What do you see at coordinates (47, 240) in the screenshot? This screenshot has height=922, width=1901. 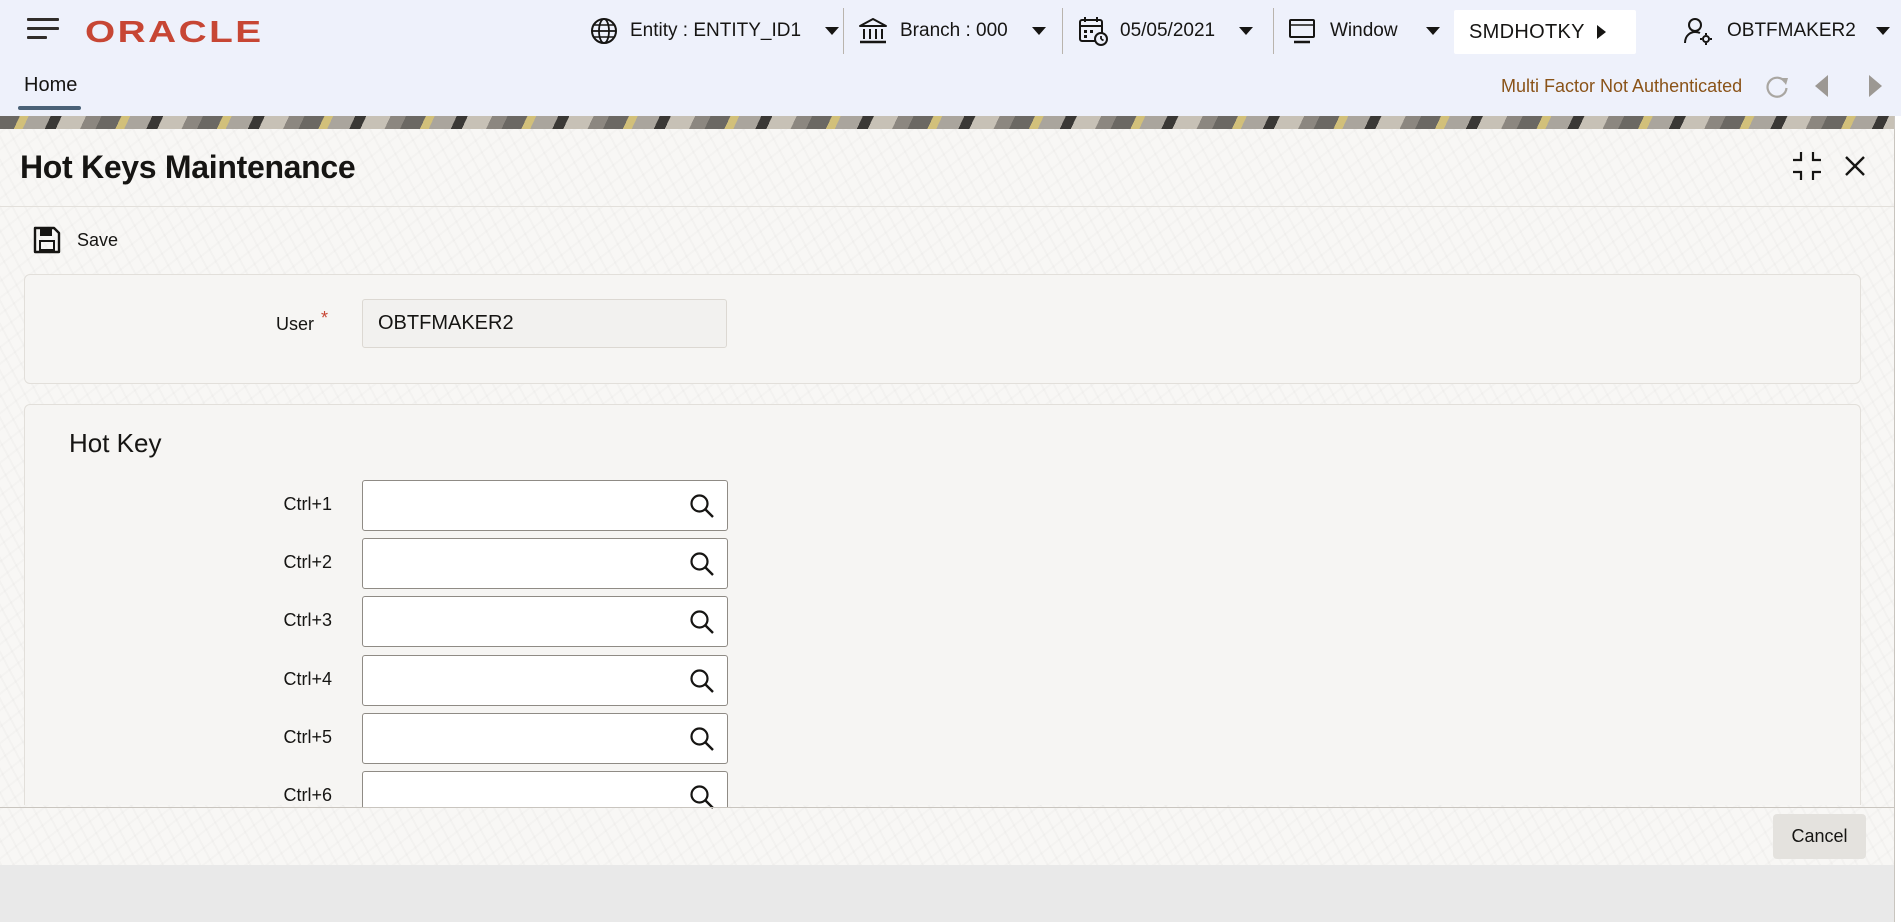 I see `save-icon` at bounding box center [47, 240].